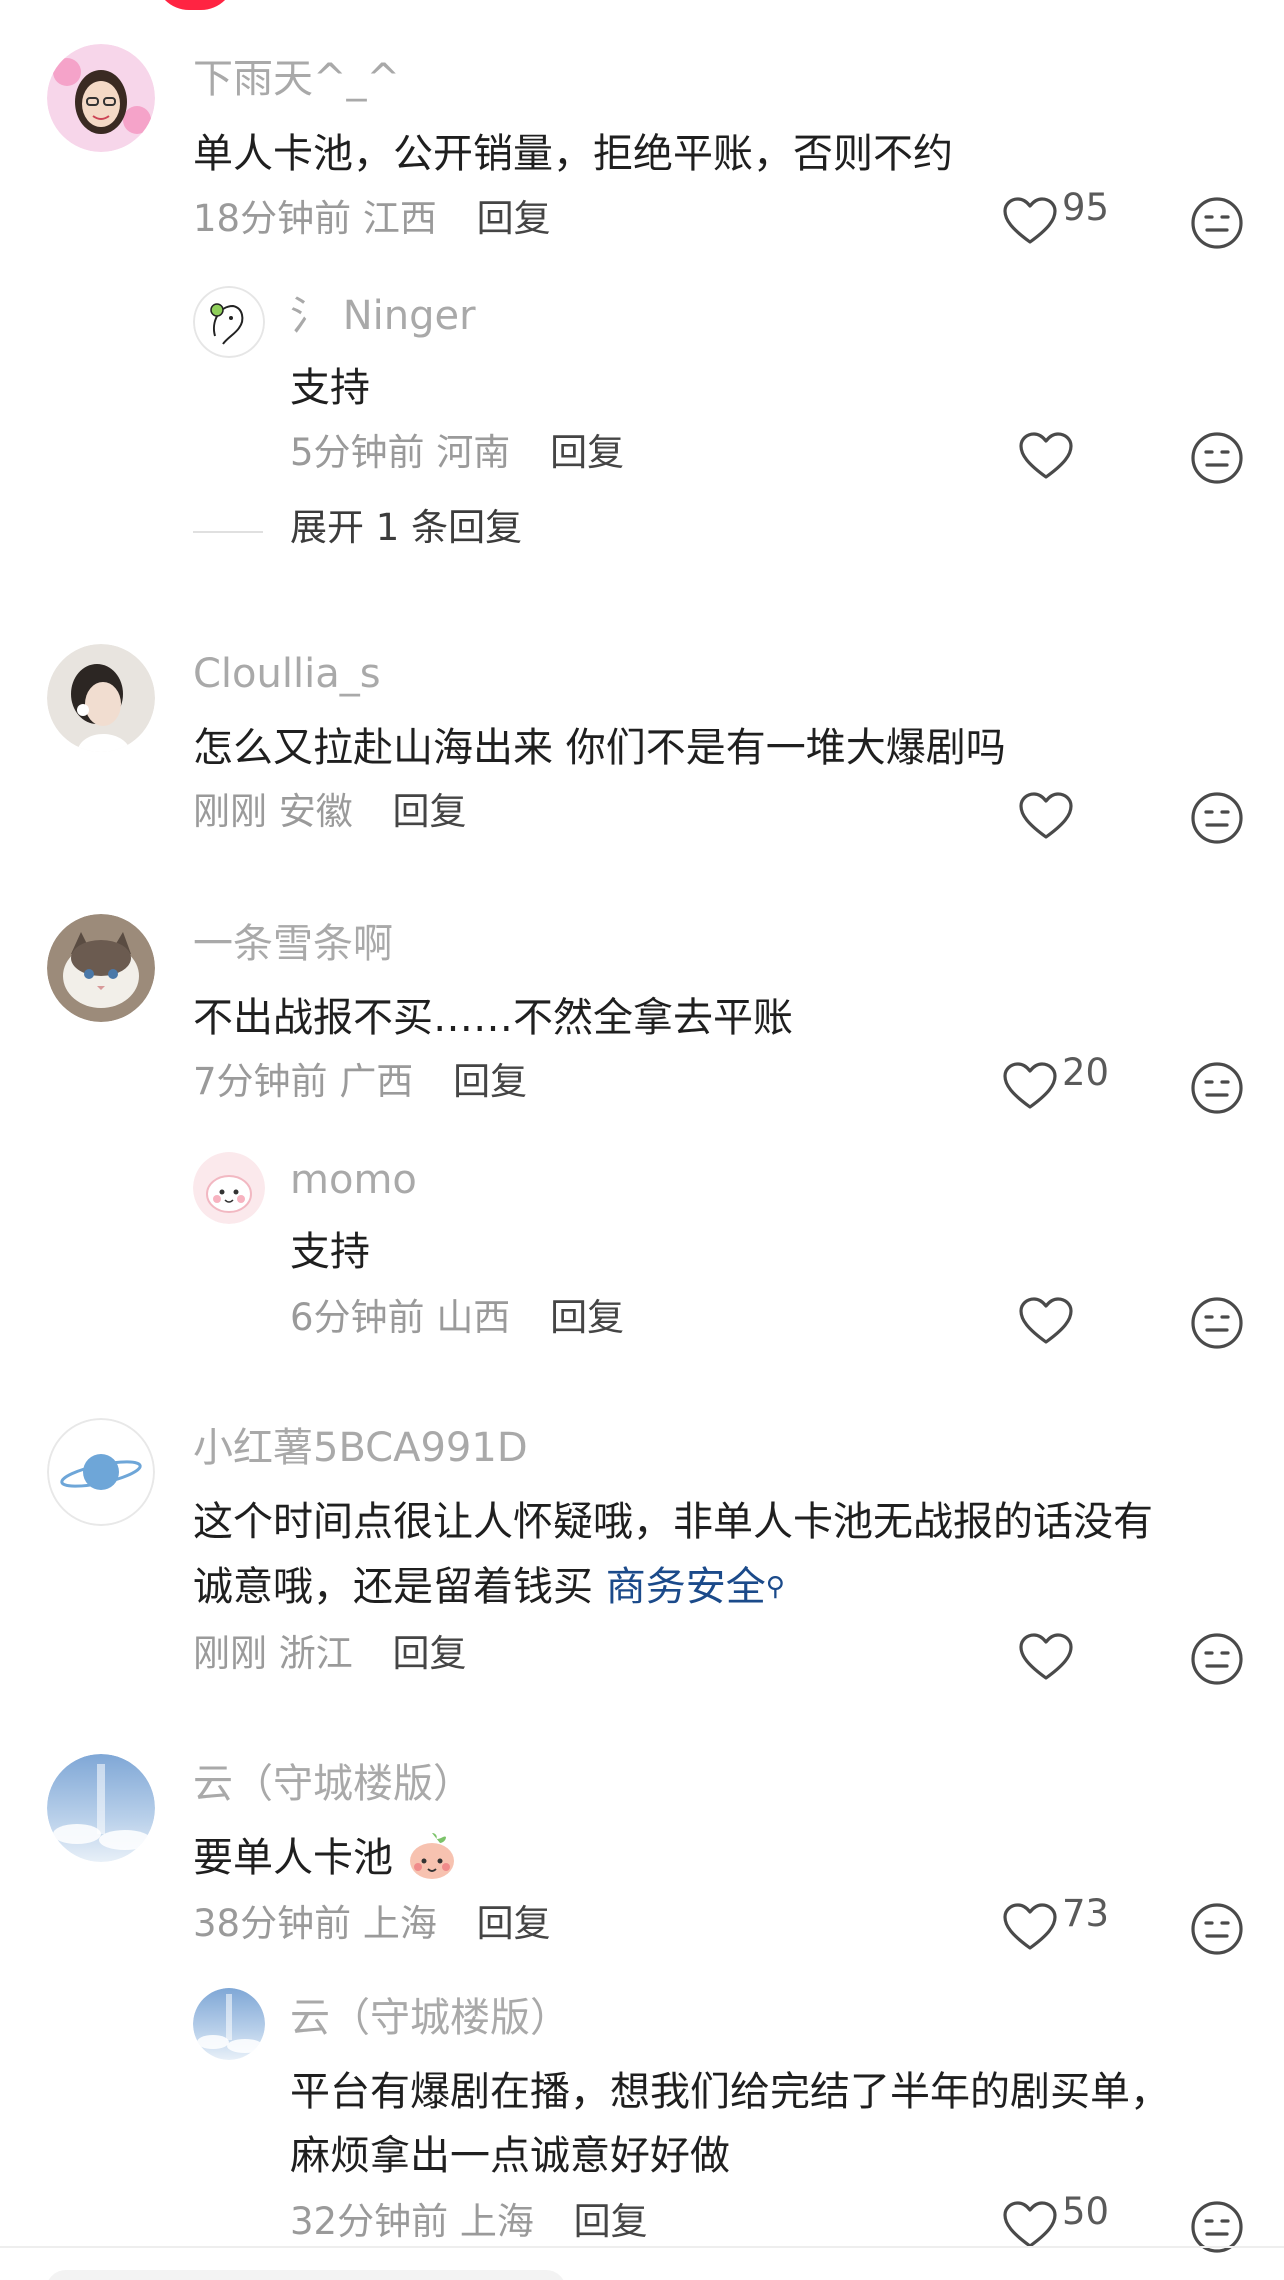 The width and height of the screenshot is (1284, 2280). What do you see at coordinates (1086, 1072) in the screenshot?
I see `like-count: 20` at bounding box center [1086, 1072].